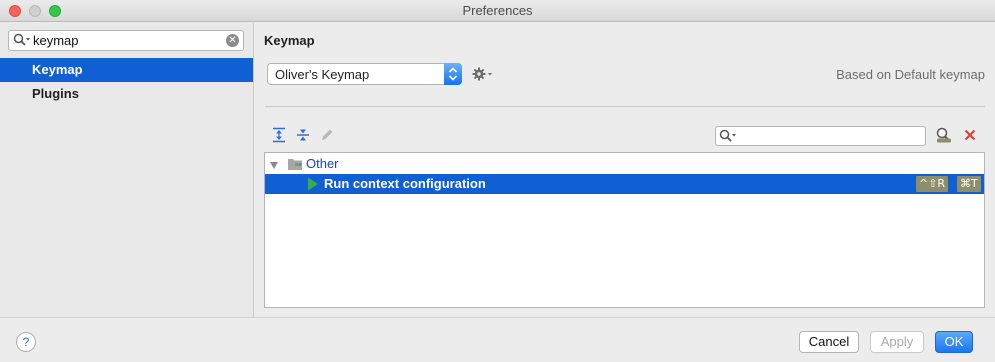 The width and height of the screenshot is (995, 362). Describe the element at coordinates (322, 163) in the screenshot. I see `tree-group-label: Other` at that location.